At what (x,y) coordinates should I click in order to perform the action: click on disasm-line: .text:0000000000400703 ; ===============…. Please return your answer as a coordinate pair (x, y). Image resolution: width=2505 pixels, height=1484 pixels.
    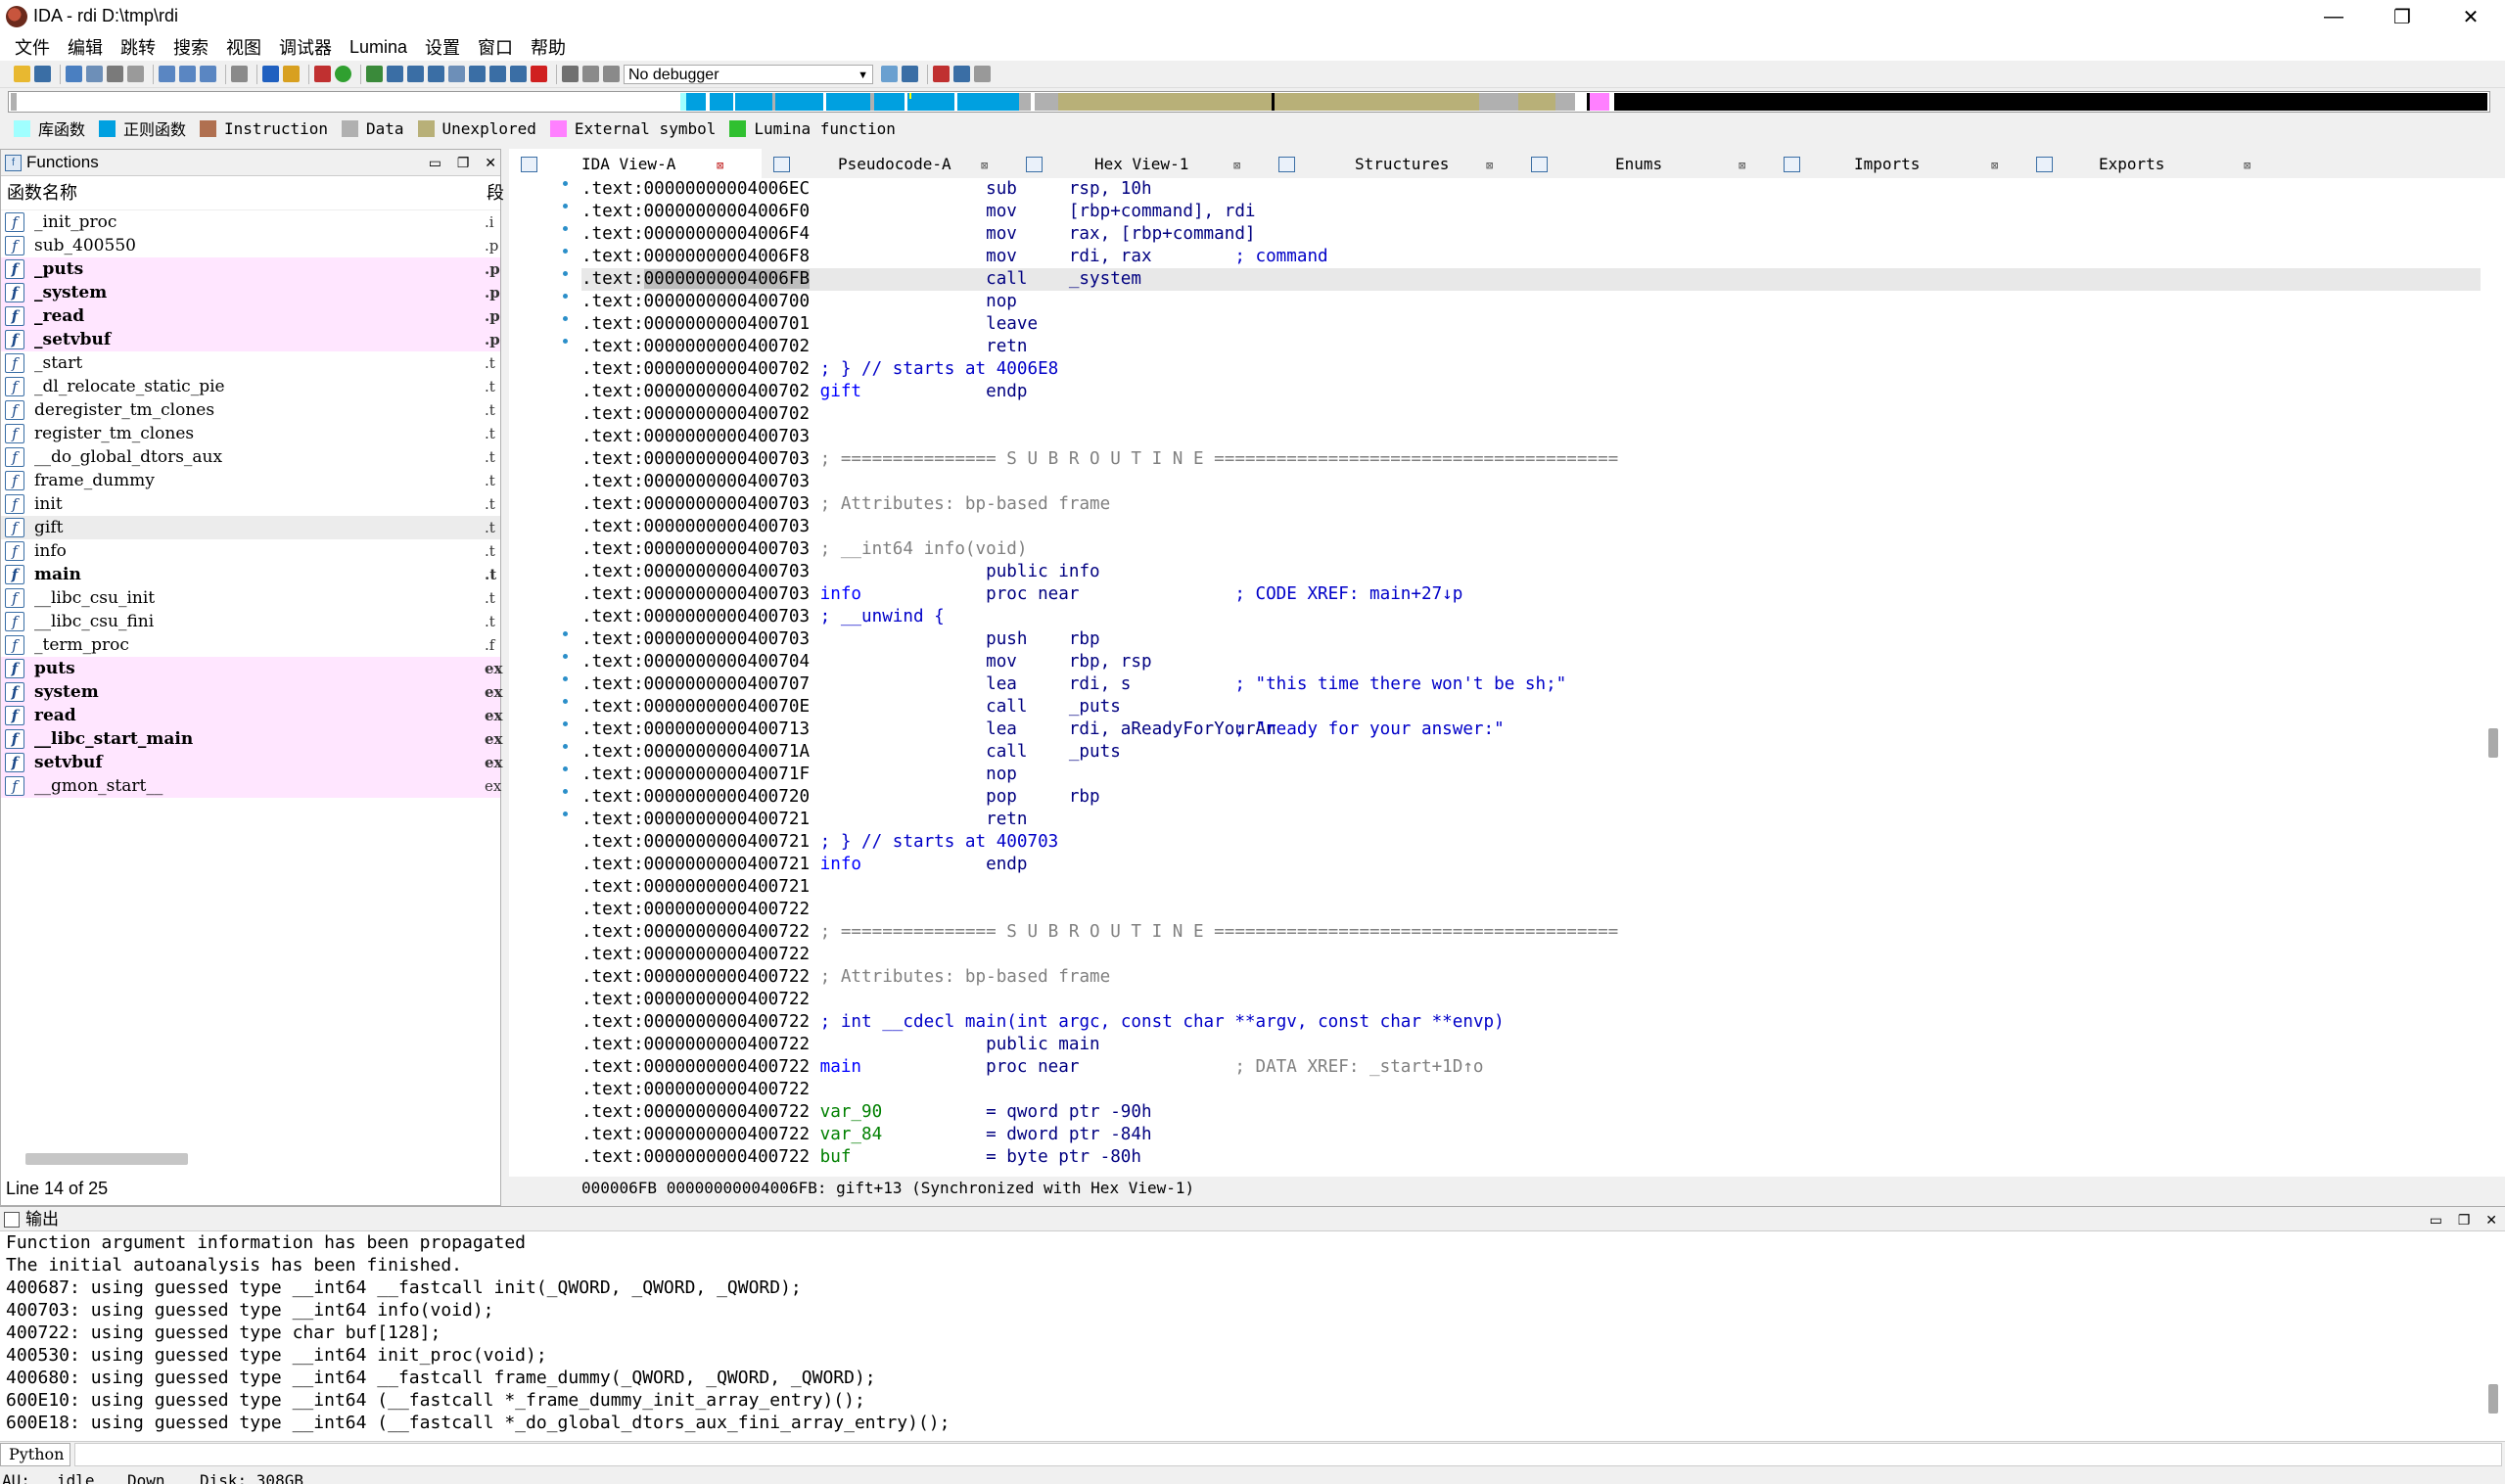
    Looking at the image, I should click on (1531, 459).